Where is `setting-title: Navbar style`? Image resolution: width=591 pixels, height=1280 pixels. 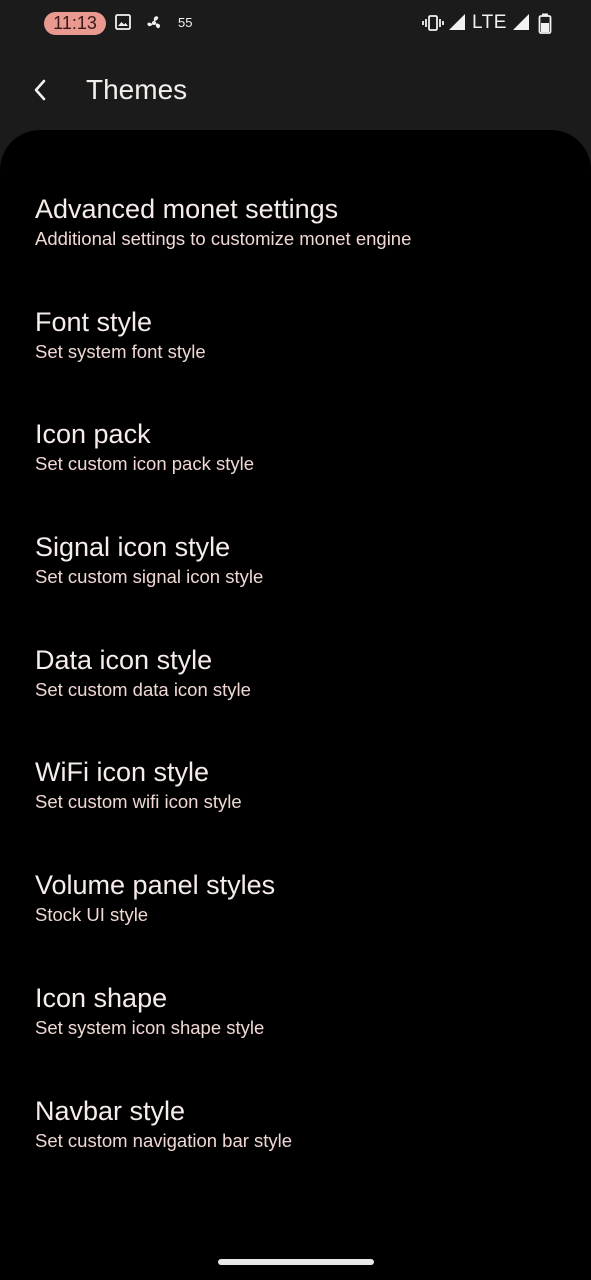 setting-title: Navbar style is located at coordinates (110, 1110).